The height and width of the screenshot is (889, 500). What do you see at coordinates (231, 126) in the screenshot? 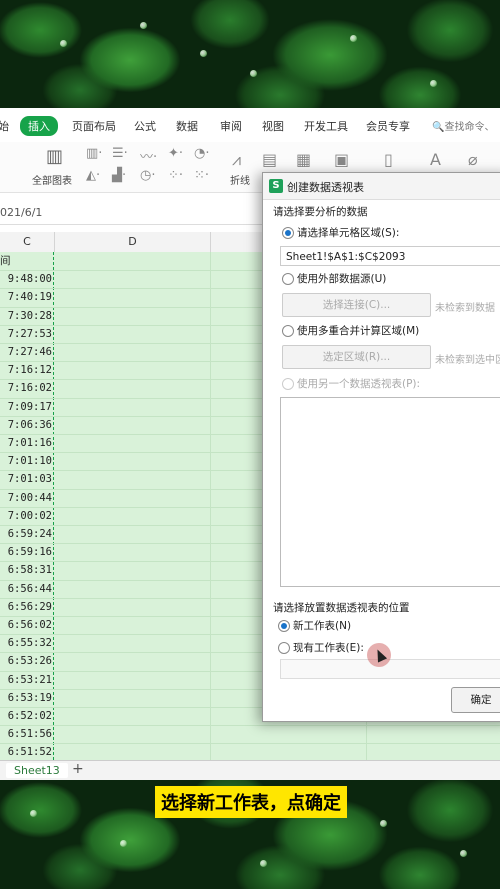
I see `menu-review: 审阅` at bounding box center [231, 126].